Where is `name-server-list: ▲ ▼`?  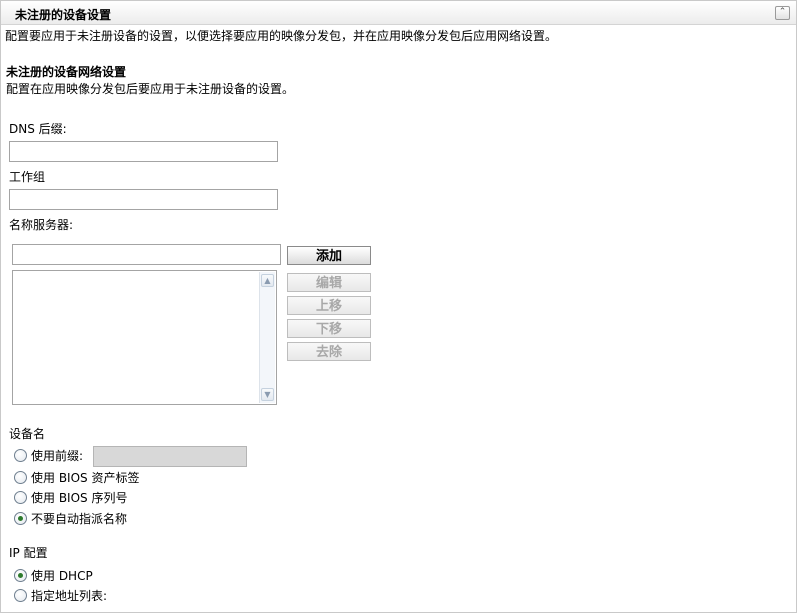
name-server-list: ▲ ▼ is located at coordinates (144, 337).